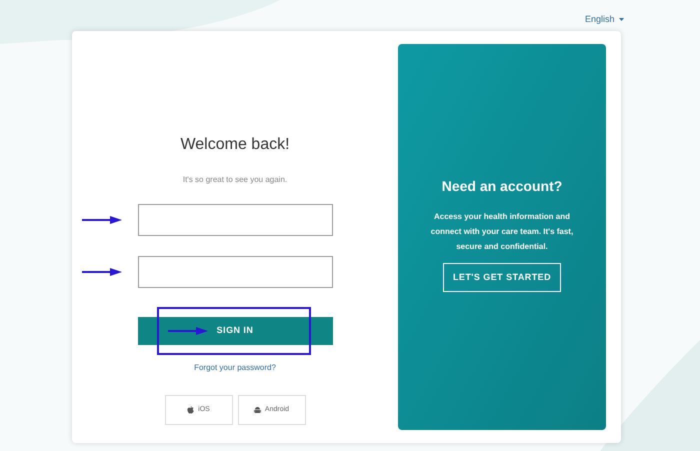 The image size is (700, 451). I want to click on panel-text: Access your health information and connect with your care team. It's fast, secure and confidential., so click(502, 232).